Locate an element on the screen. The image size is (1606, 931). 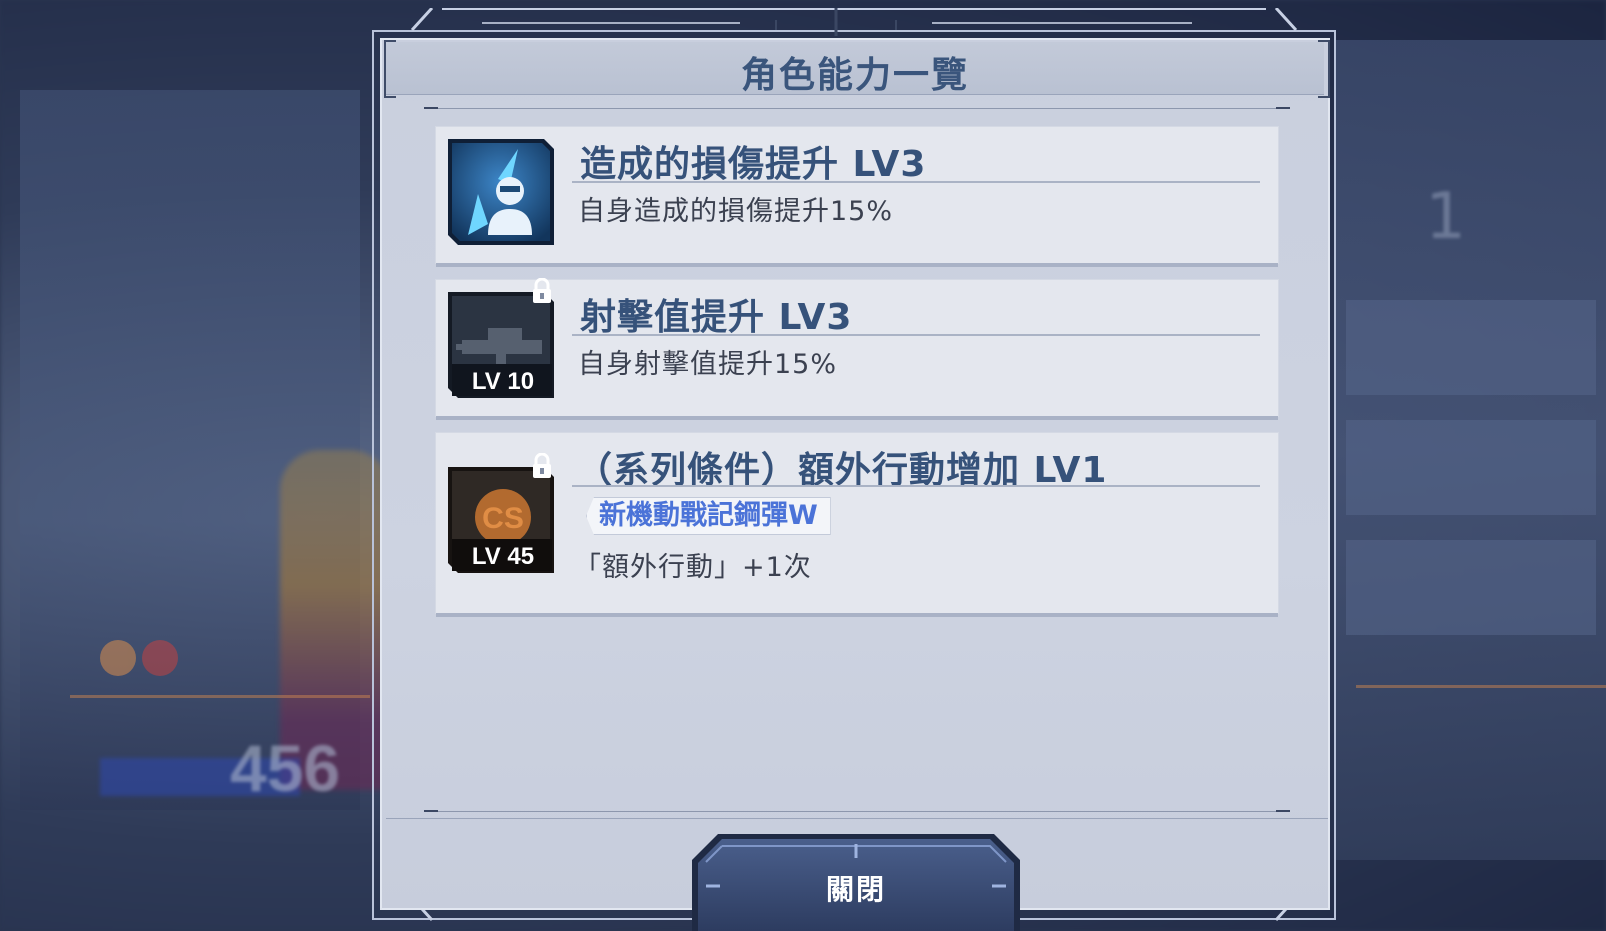
ability-card: 造成的損傷提升 LV3 自身造成的損傷提升15% is located at coordinates (857, 195).